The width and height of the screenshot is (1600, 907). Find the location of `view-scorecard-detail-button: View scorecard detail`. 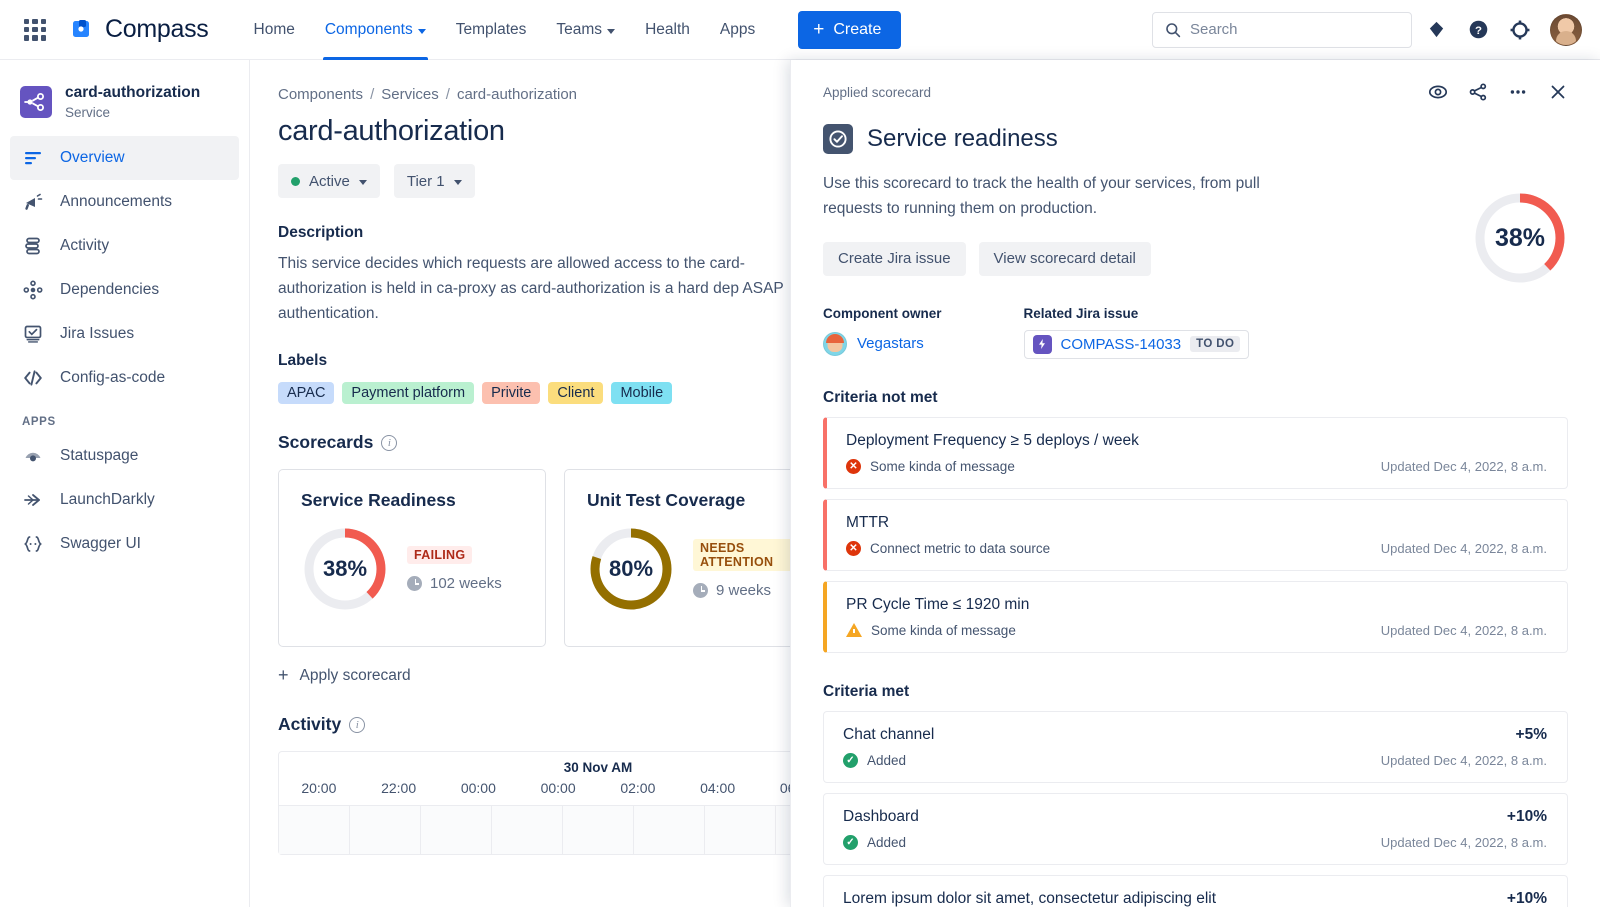

view-scorecard-detail-button: View scorecard detail is located at coordinates (1064, 258).